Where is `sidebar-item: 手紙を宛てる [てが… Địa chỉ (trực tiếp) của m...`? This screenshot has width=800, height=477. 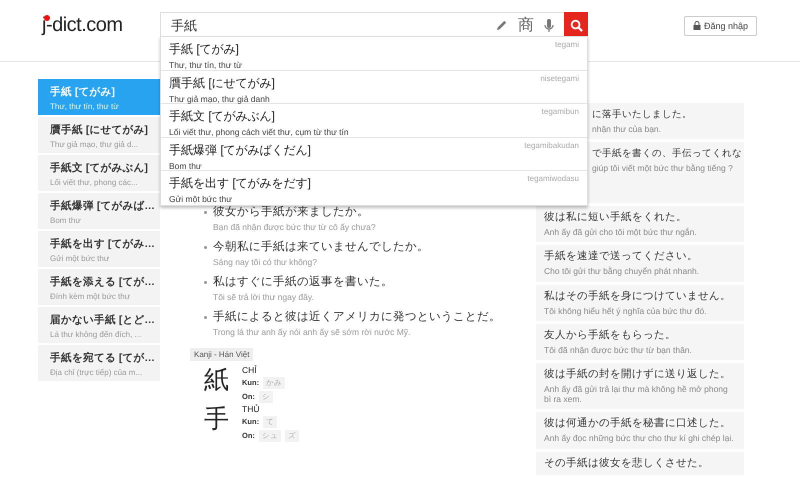 sidebar-item: 手紙を宛てる [てが… Địa chỉ (trực tiếp) của m... is located at coordinates (99, 364).